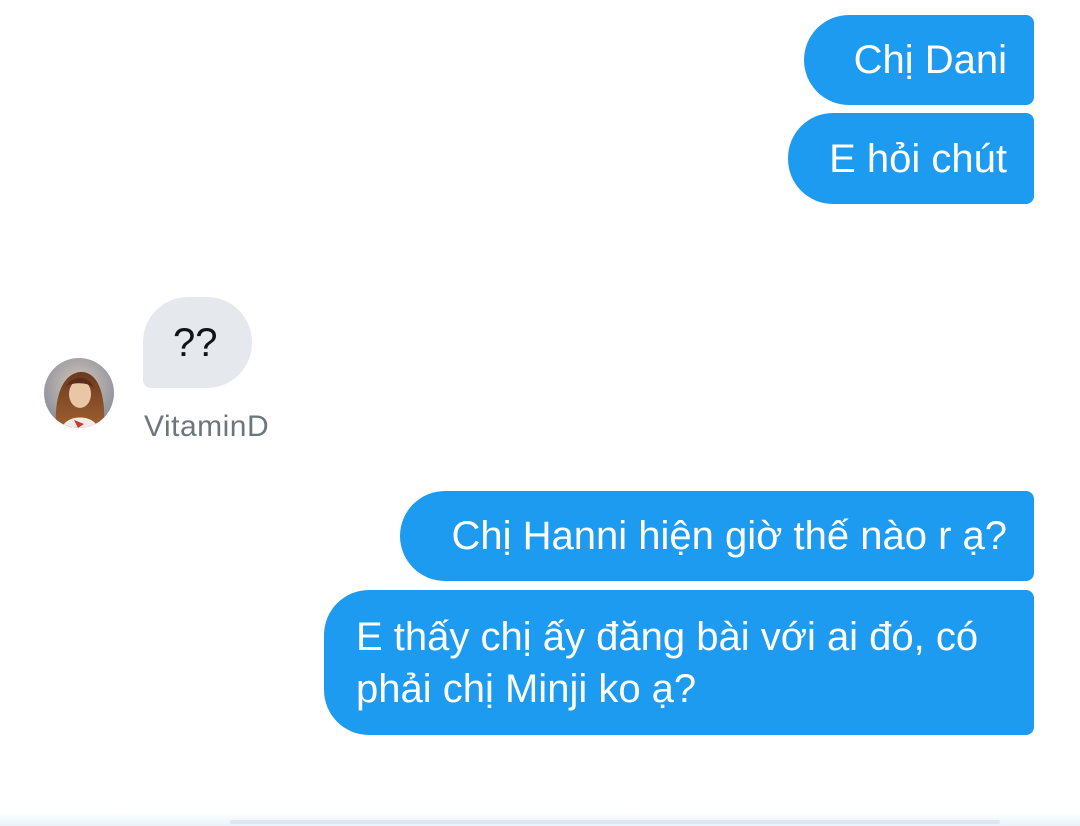  I want to click on composer-divider, so click(615, 822).